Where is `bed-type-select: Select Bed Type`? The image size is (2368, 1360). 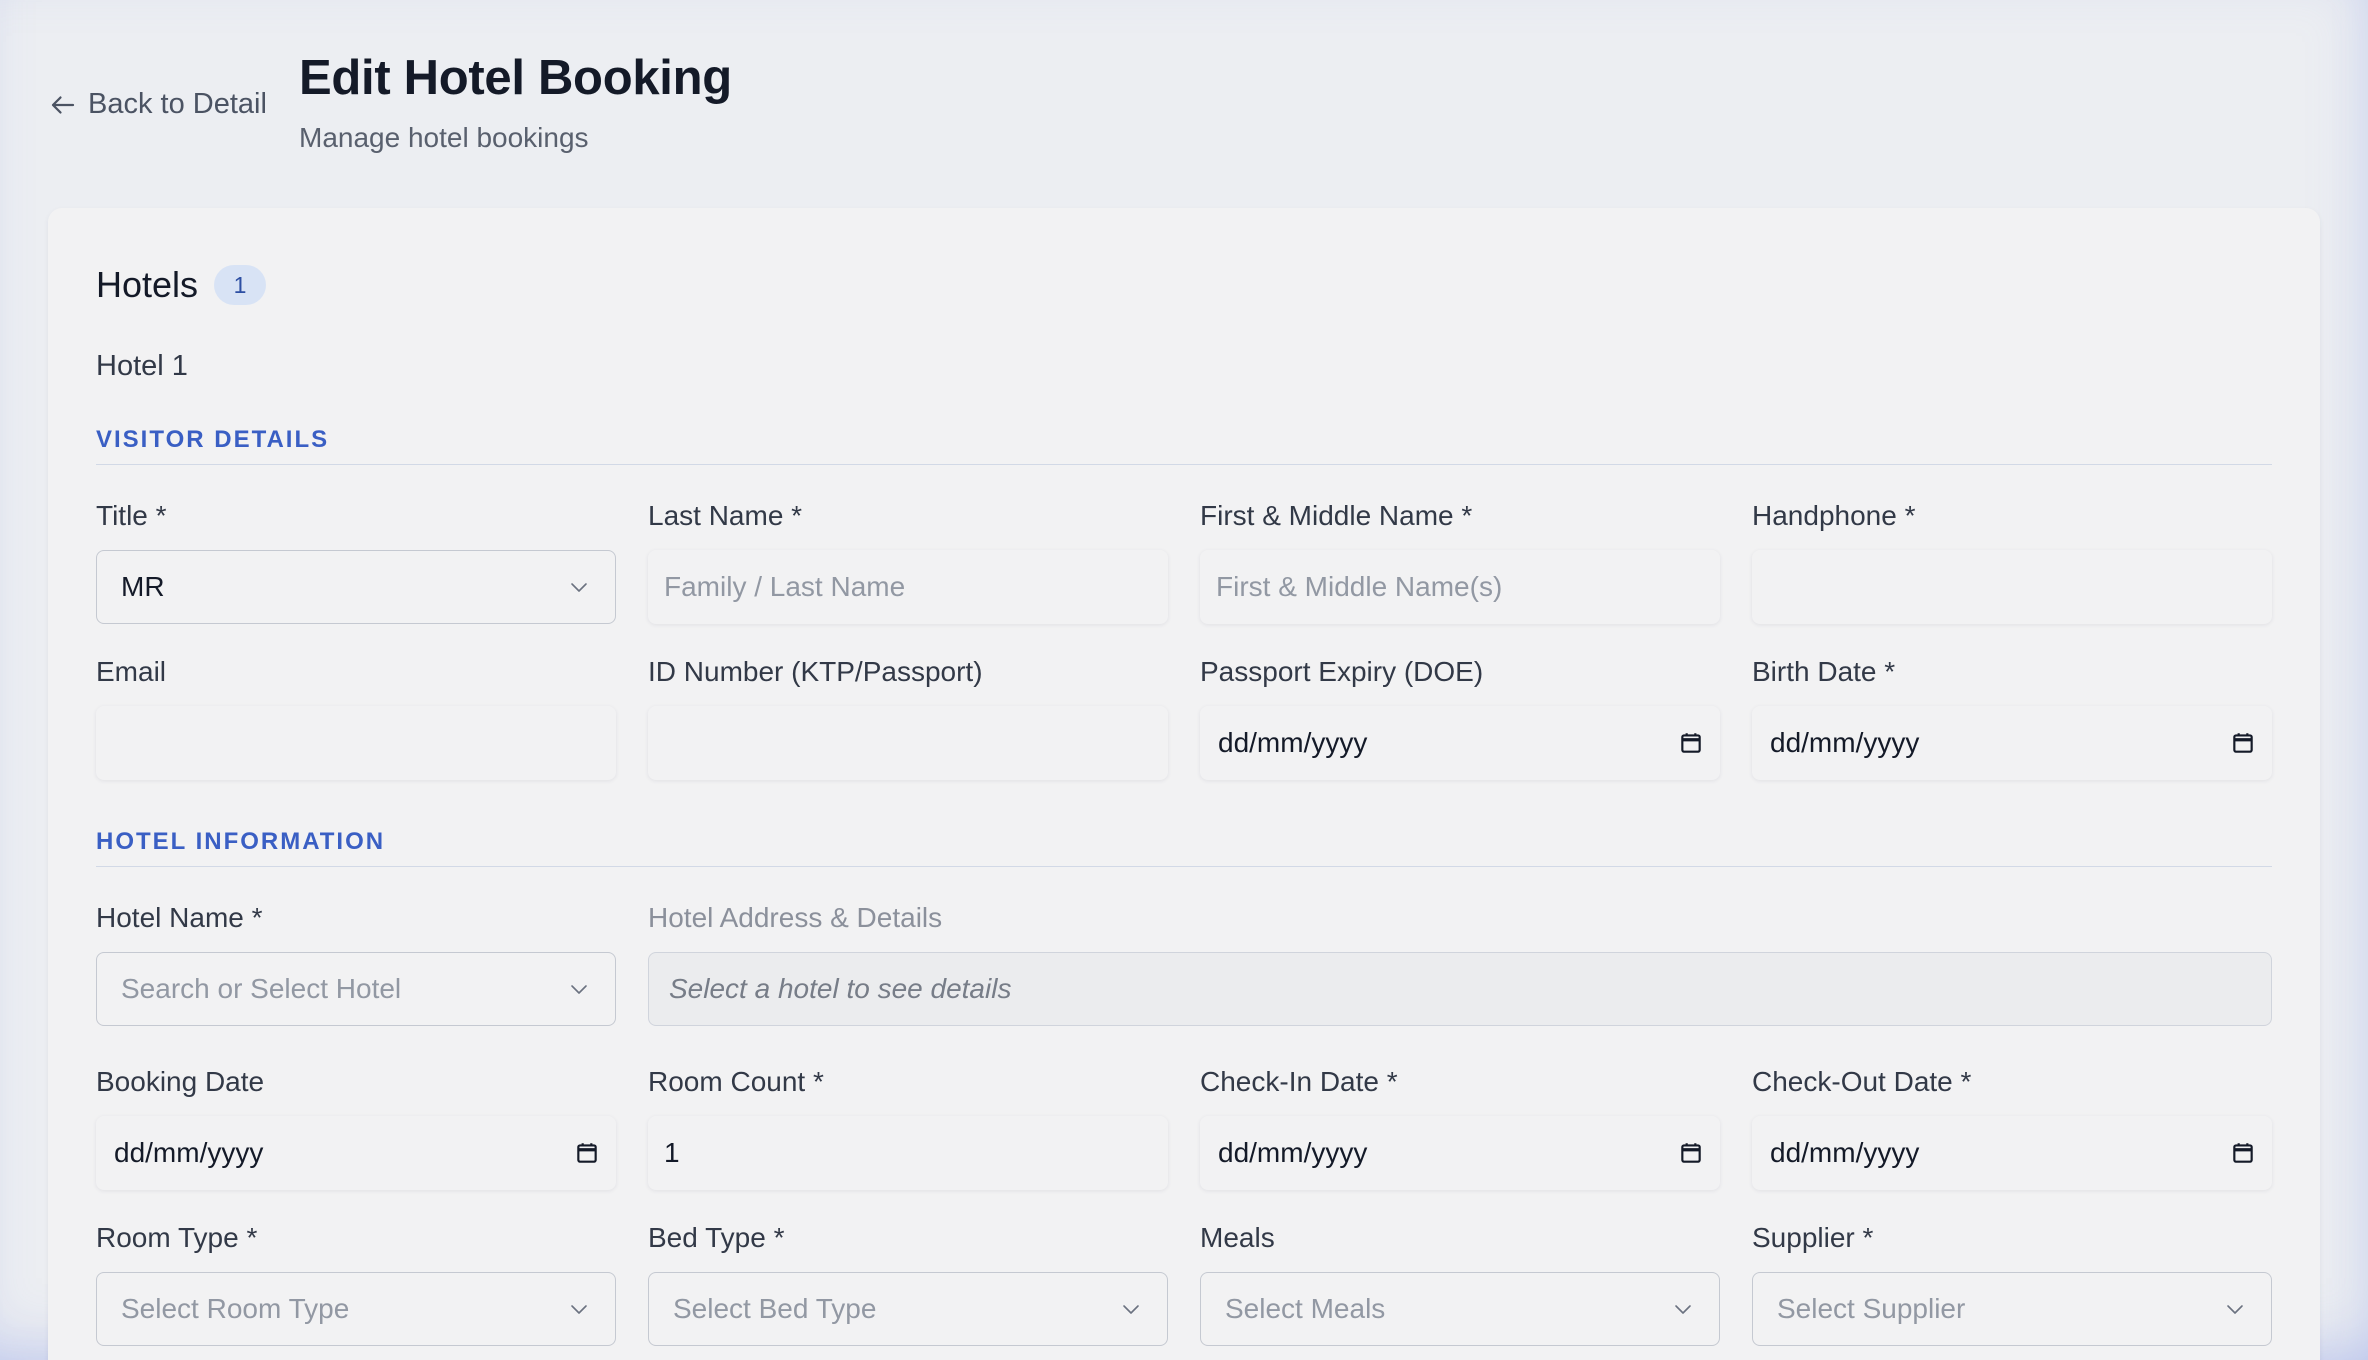
bed-type-select: Select Bed Type is located at coordinates (908, 1309).